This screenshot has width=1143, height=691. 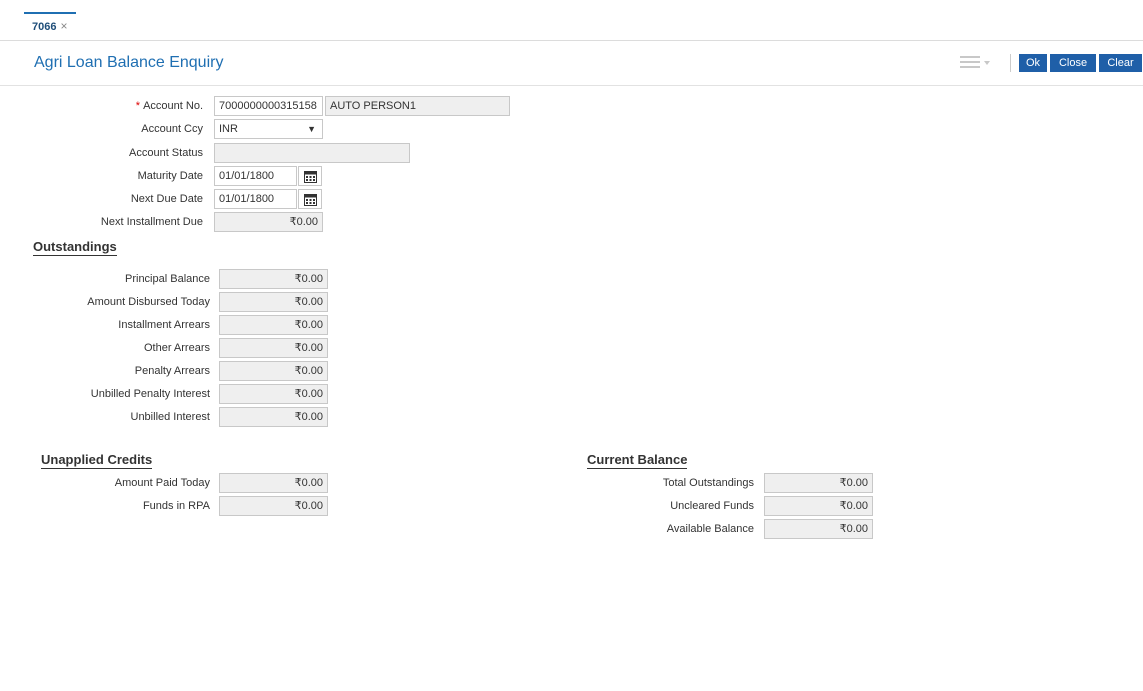 I want to click on tab-7066: 7066 ×, so click(x=50, y=26).